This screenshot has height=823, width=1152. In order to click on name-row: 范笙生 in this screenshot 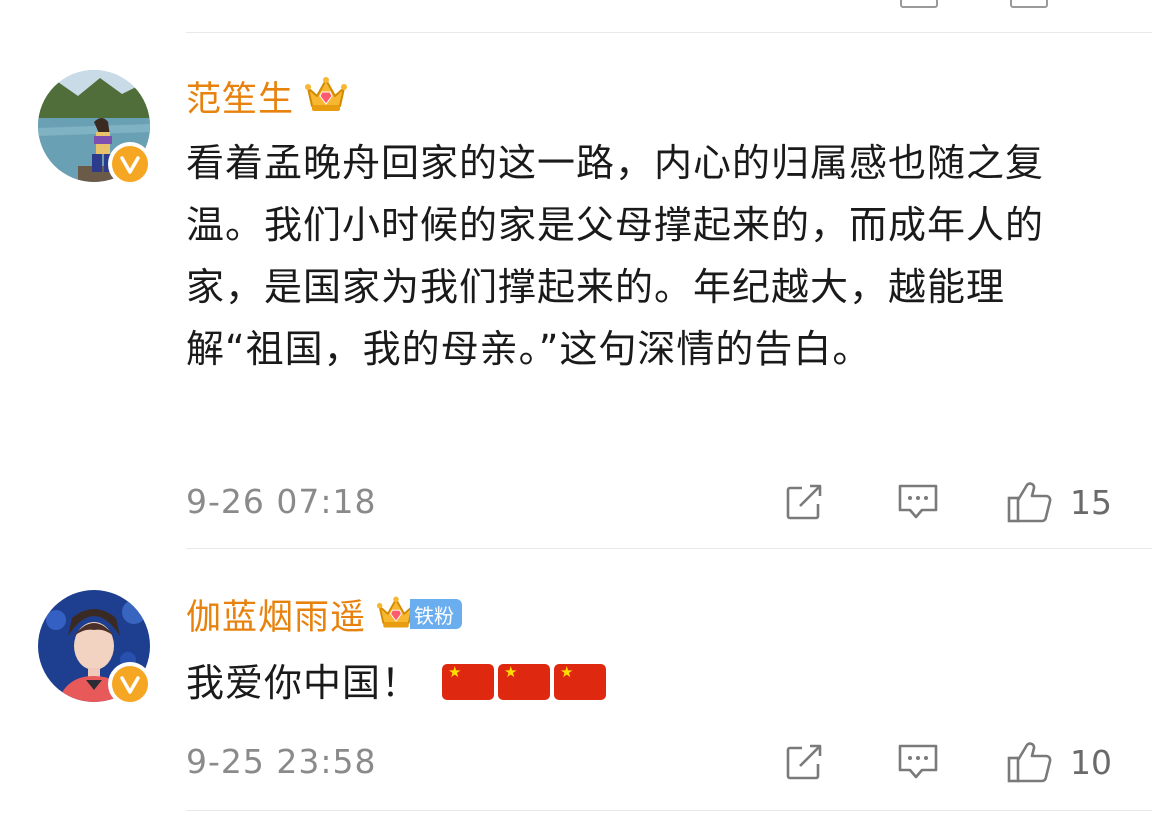, I will do `click(267, 96)`.